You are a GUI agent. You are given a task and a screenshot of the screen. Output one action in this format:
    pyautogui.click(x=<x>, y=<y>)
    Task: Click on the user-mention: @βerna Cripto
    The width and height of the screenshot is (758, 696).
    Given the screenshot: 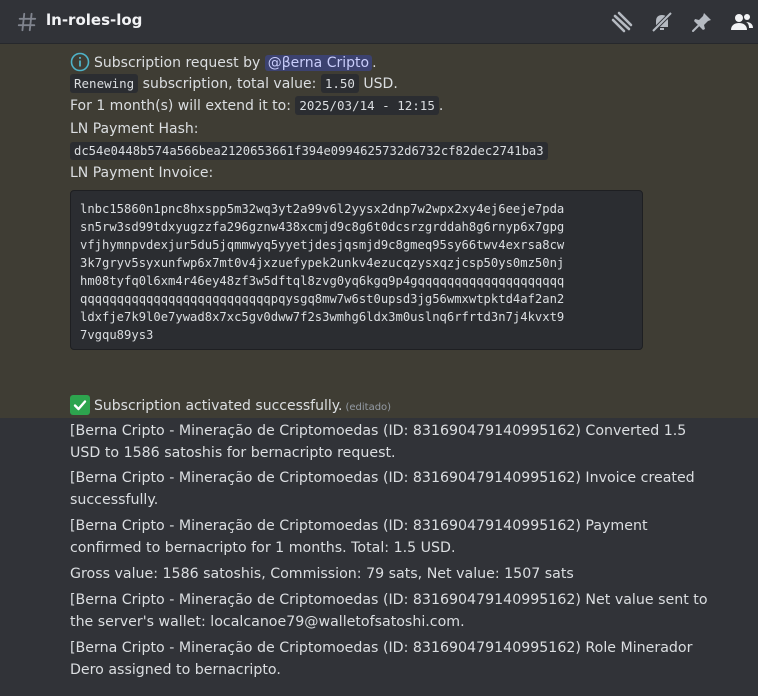 What is the action you would take?
    pyautogui.click(x=318, y=63)
    